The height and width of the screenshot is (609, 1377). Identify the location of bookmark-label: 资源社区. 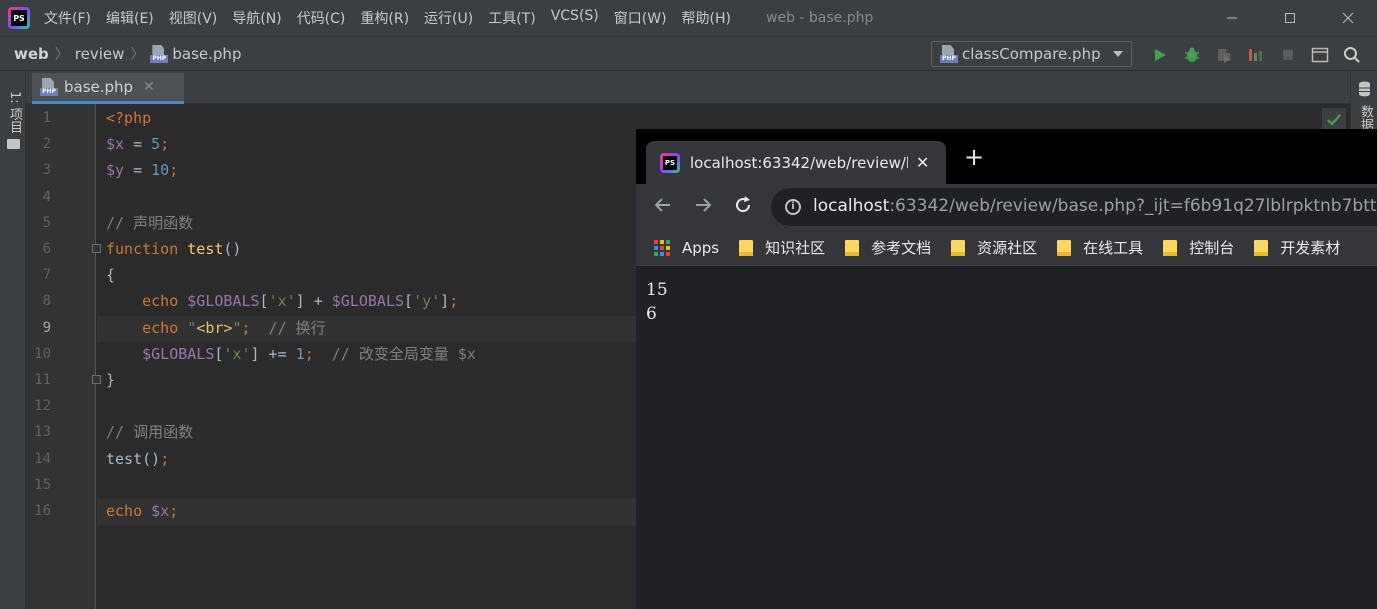
(1007, 248).